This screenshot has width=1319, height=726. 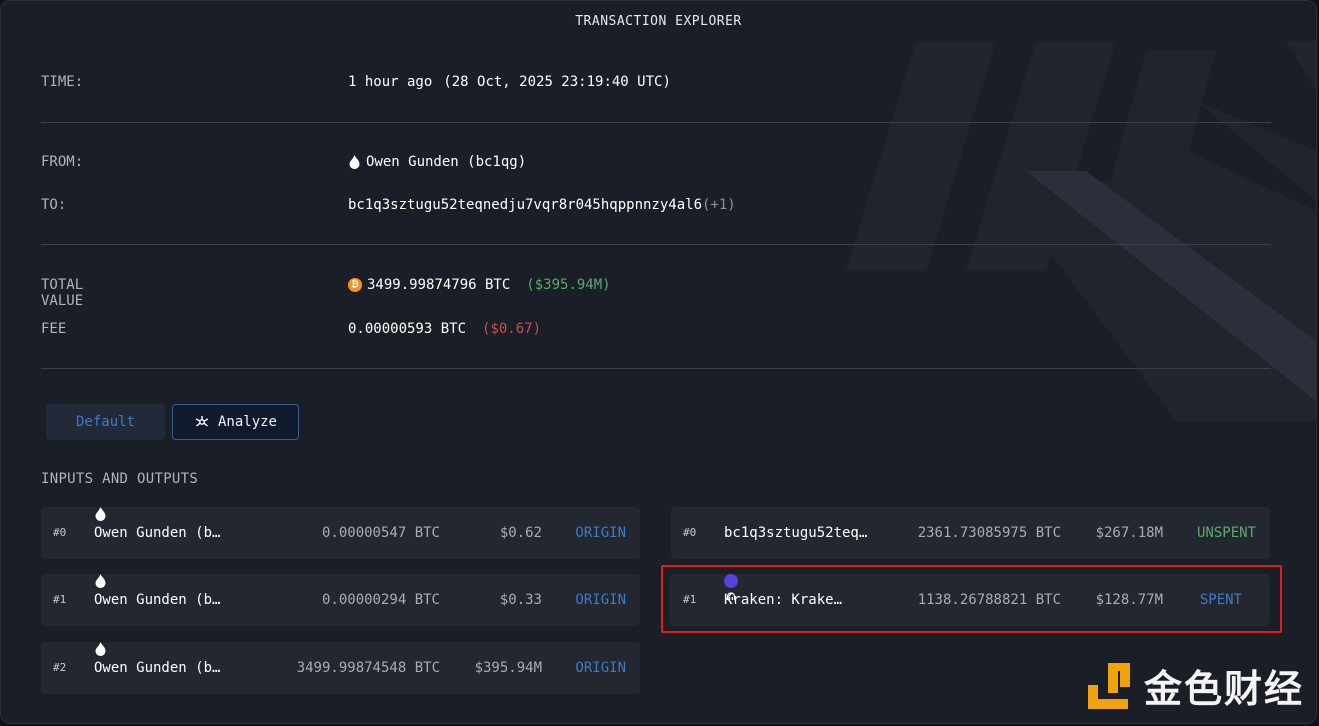 I want to click on total-usd: ($395.94M), so click(x=568, y=285).